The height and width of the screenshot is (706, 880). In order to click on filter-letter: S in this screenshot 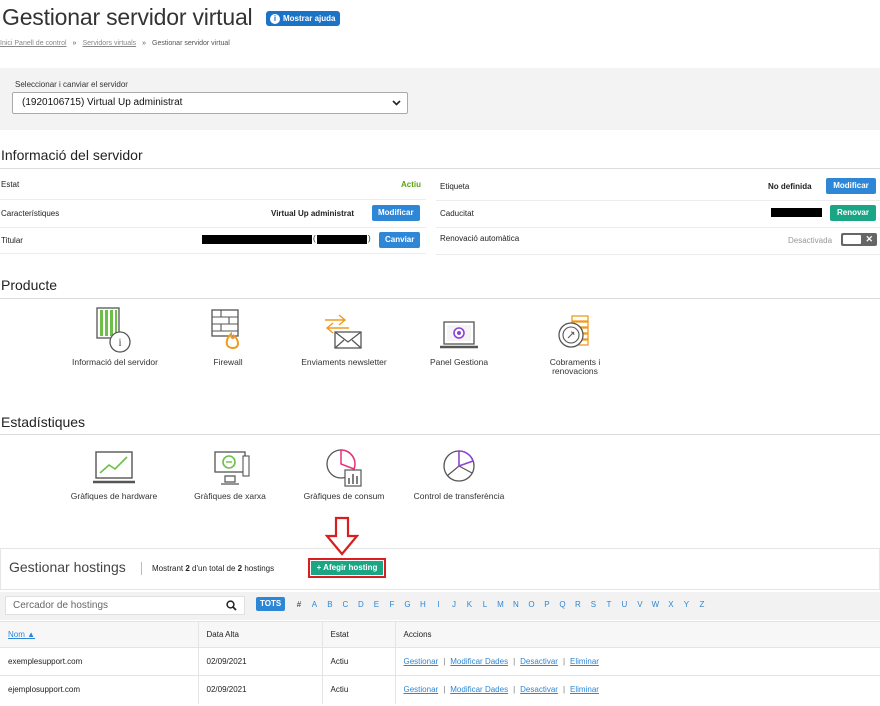, I will do `click(594, 604)`.